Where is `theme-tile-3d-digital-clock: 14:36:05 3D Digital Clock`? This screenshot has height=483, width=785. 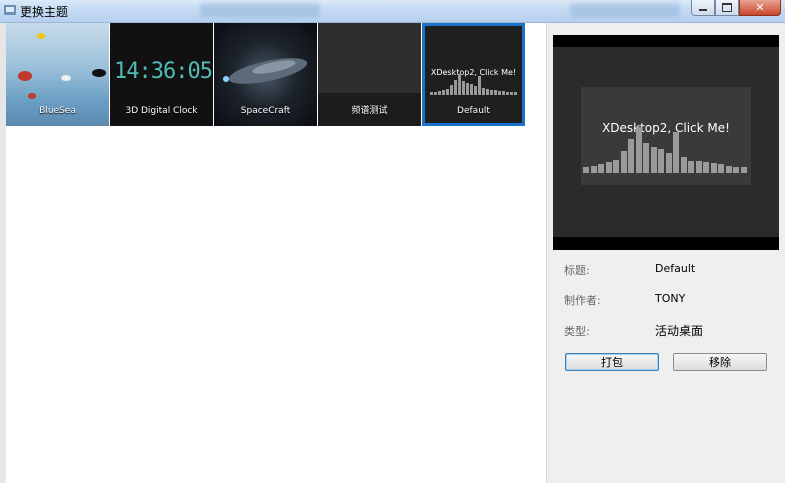
theme-tile-3d-digital-clock: 14:36:05 3D Digital Clock is located at coordinates (161, 74).